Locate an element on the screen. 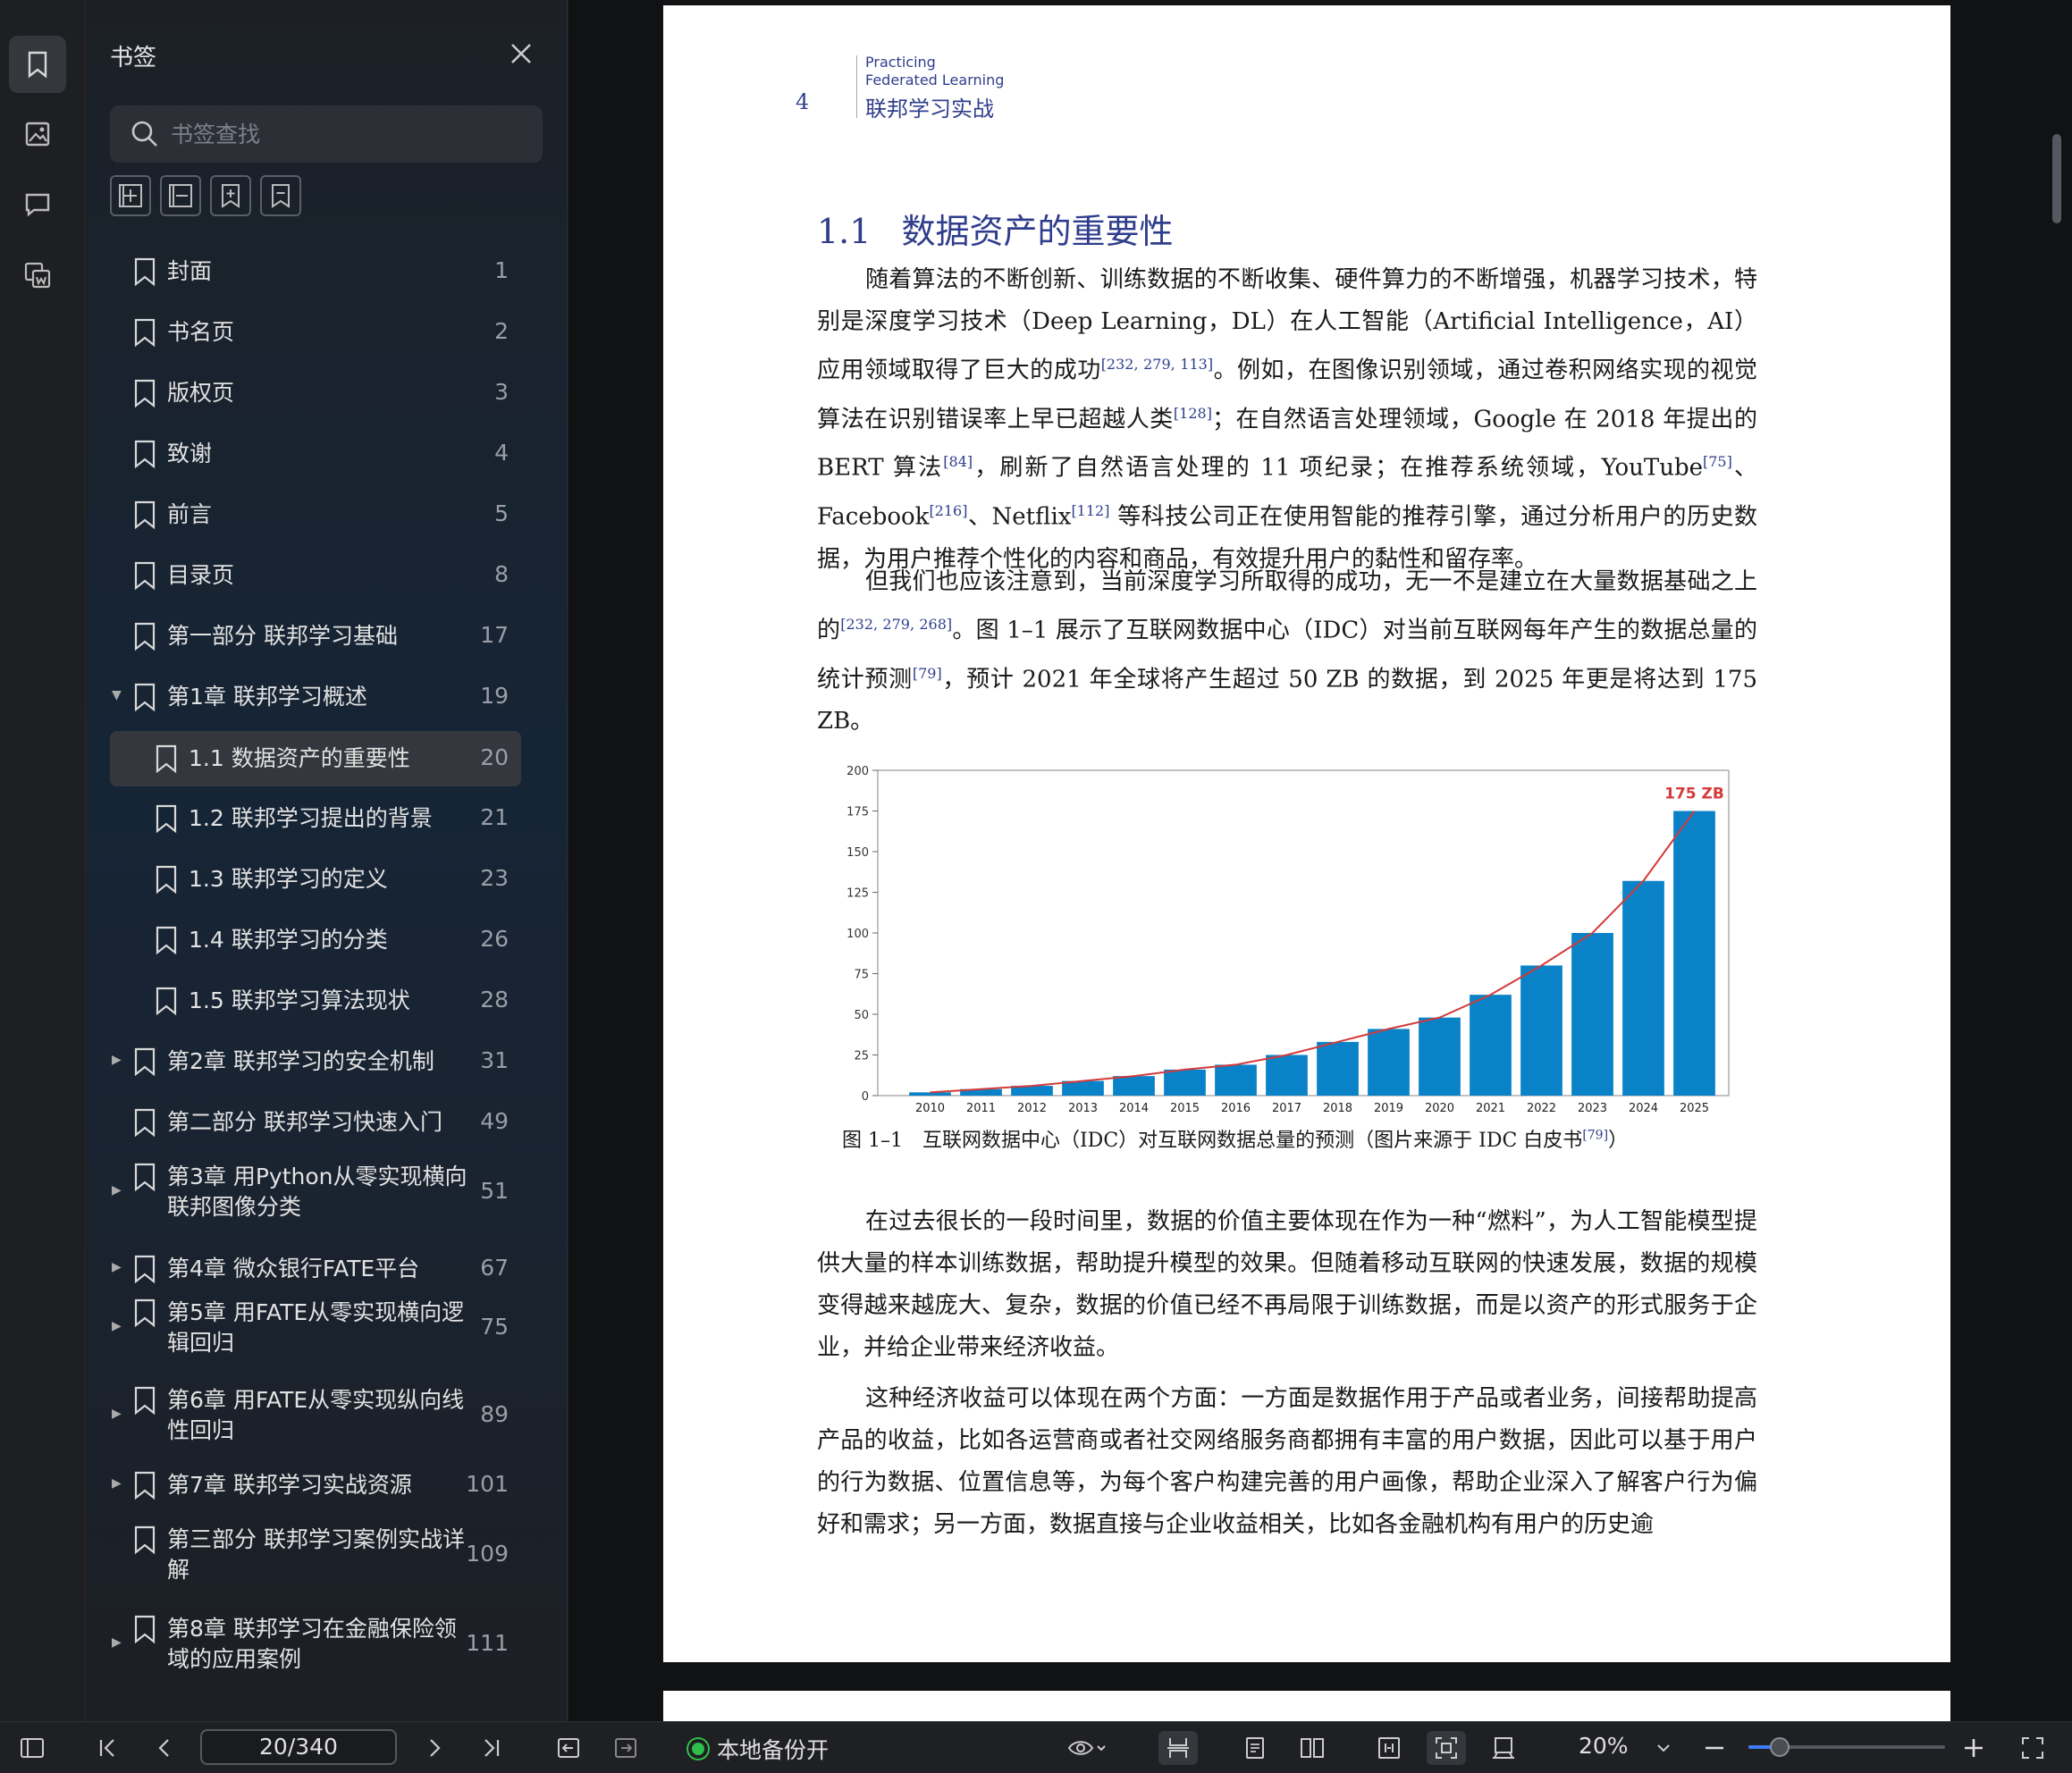 Image resolution: width=2072 pixels, height=1773 pixels. collapse-all-icon is located at coordinates (180, 195).